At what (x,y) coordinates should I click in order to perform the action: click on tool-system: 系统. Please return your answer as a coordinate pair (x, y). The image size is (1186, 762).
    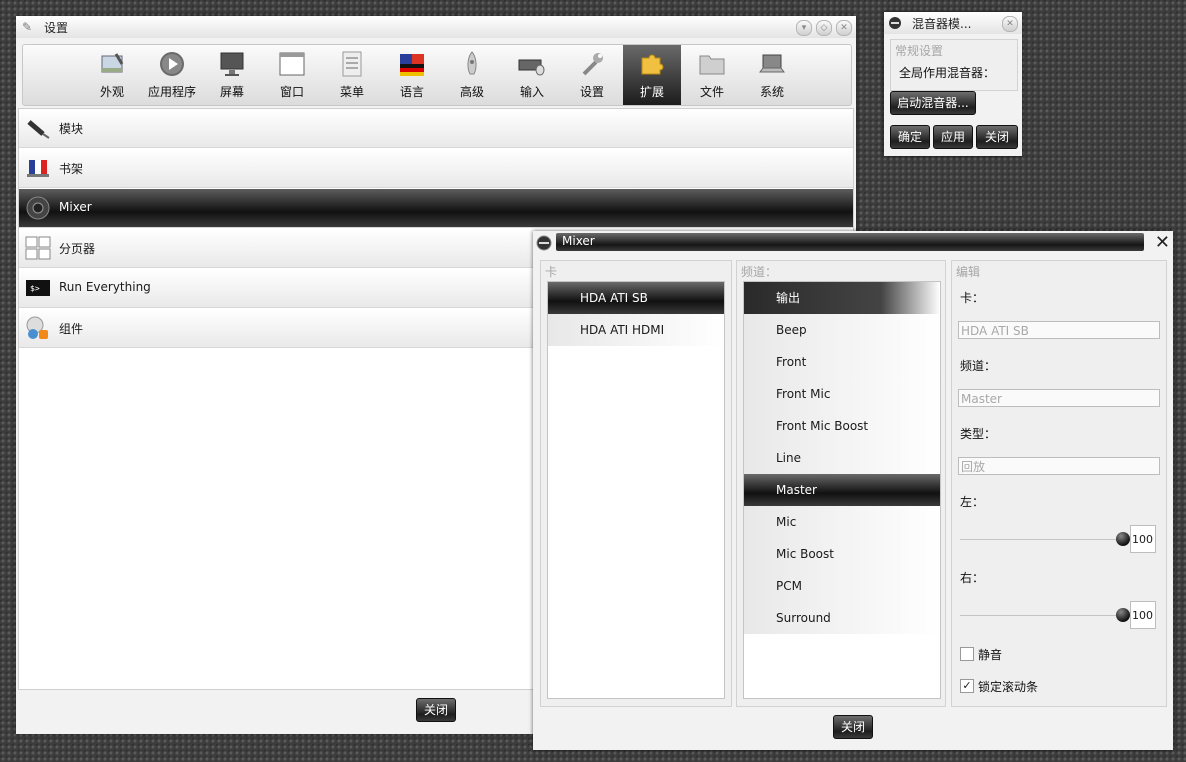
    Looking at the image, I should click on (772, 75).